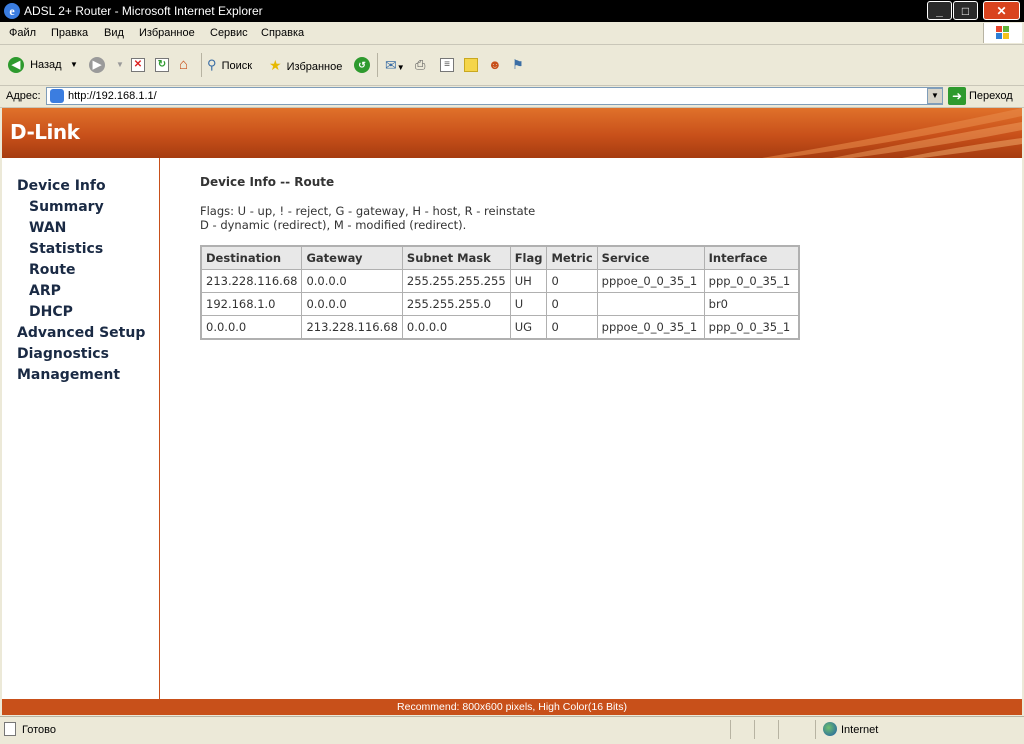 The height and width of the screenshot is (744, 1024). I want to click on research-button: ⚑, so click(518, 65).